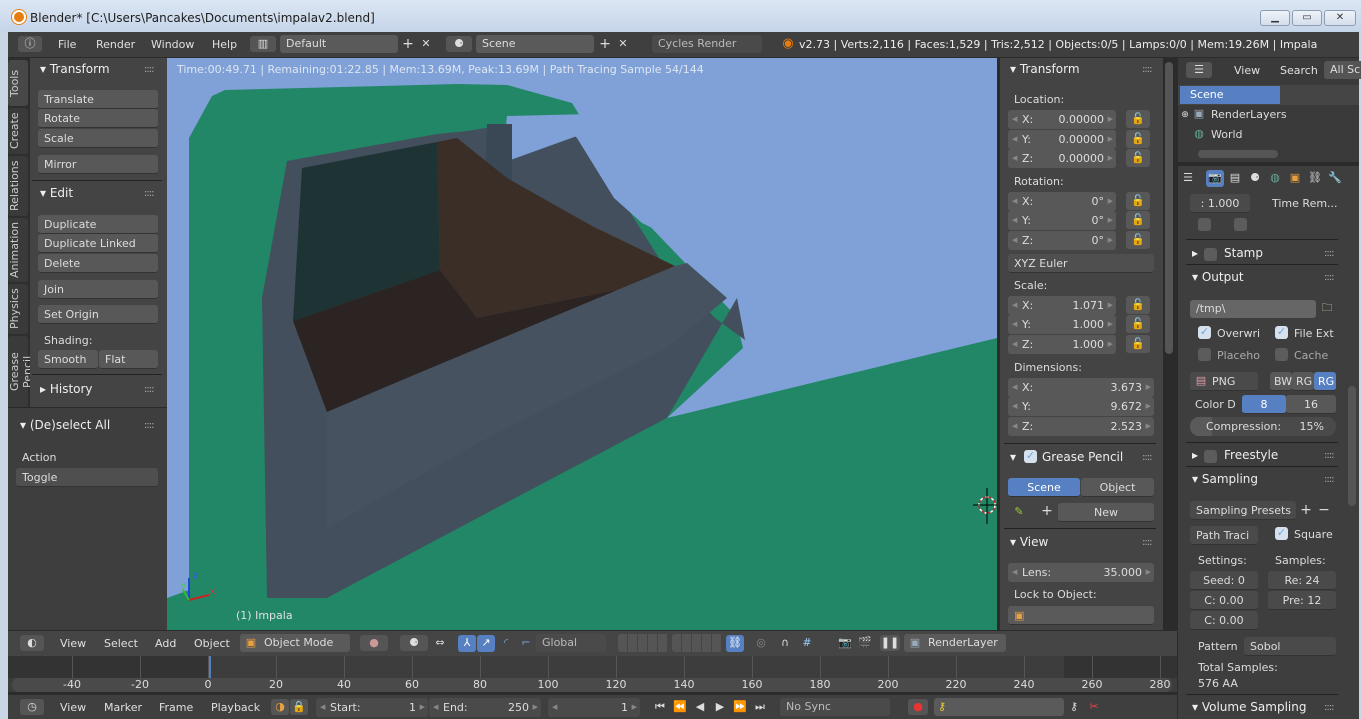 Image resolution: width=1361 pixels, height=719 pixels. Describe the element at coordinates (128, 359) in the screenshot. I see `flat-button: Flat` at that location.